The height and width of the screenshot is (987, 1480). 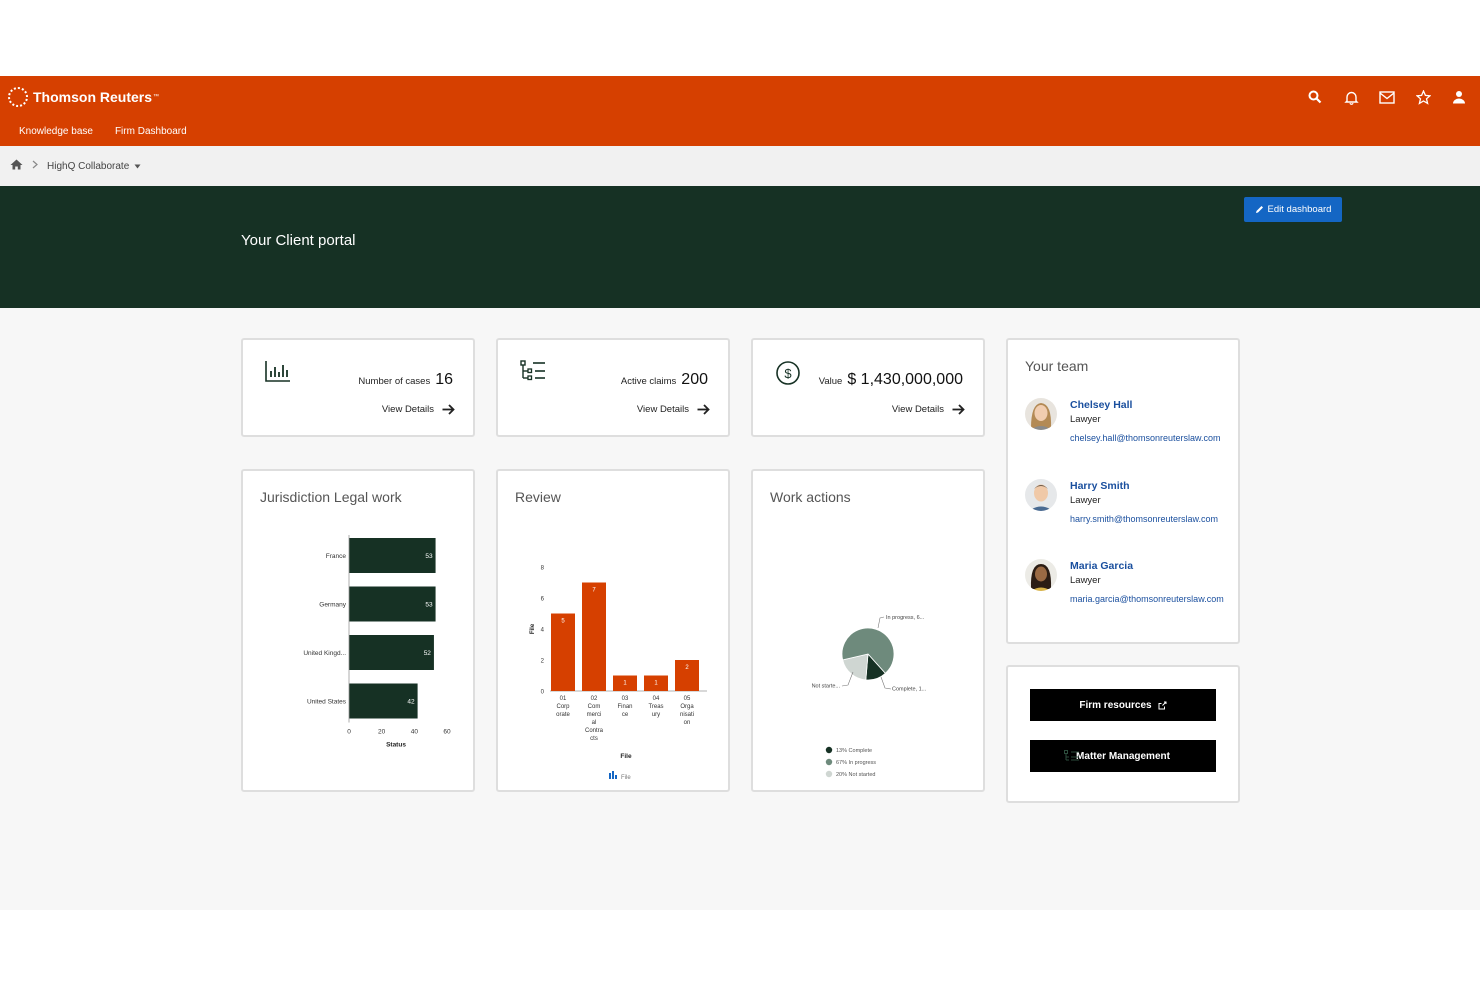 I want to click on tick-label: 40, so click(x=415, y=732).